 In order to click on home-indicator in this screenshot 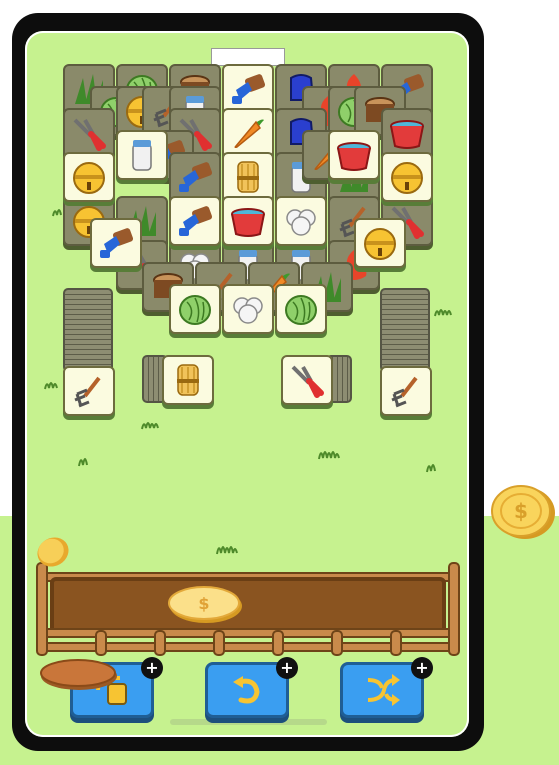, I will do `click(248, 722)`.